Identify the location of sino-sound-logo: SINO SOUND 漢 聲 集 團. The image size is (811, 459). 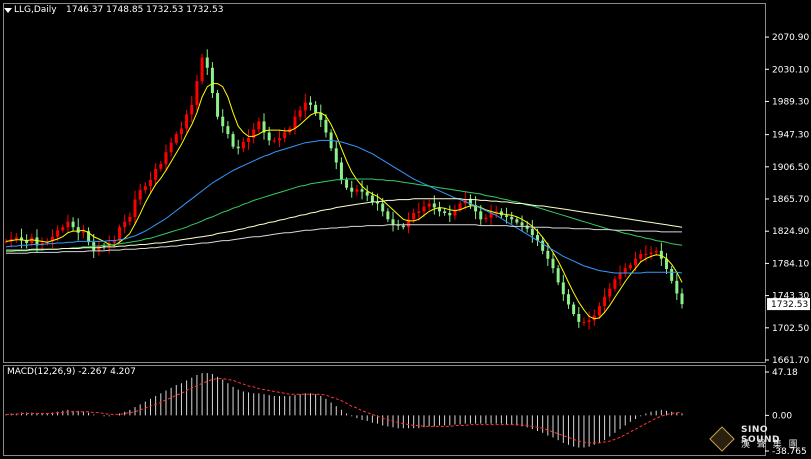
(757, 439).